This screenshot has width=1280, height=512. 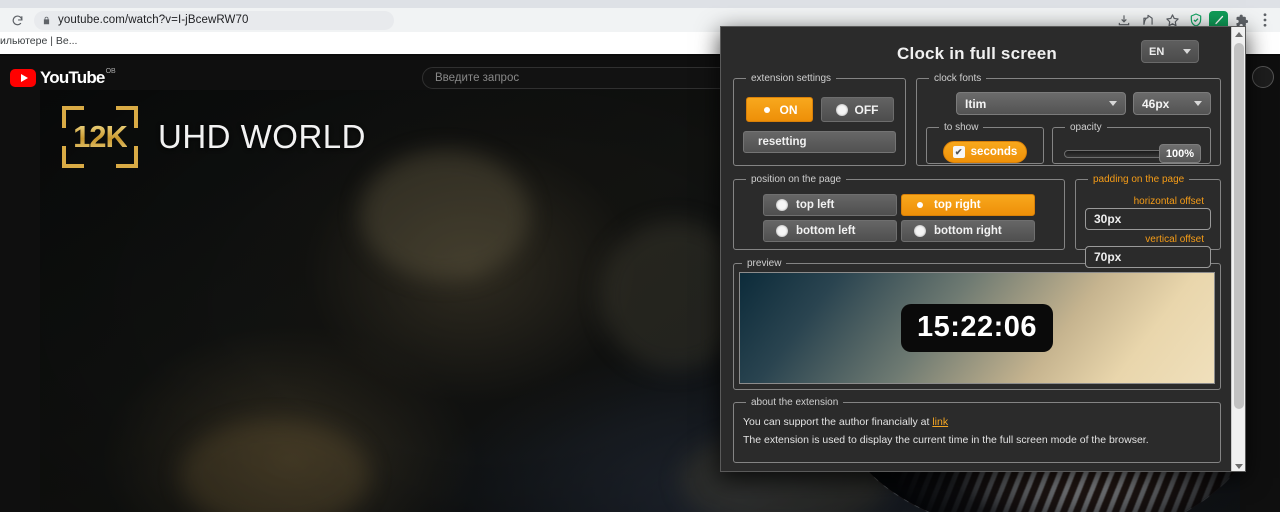 I want to click on checkmark-icon: ✔, so click(x=958, y=152).